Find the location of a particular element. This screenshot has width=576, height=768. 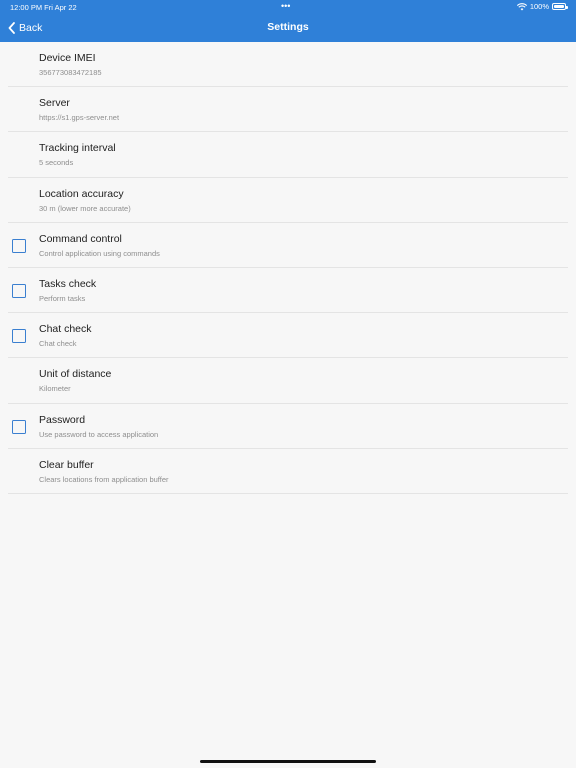

setting-subtitle: Clears locations from application buffer is located at coordinates (104, 479).